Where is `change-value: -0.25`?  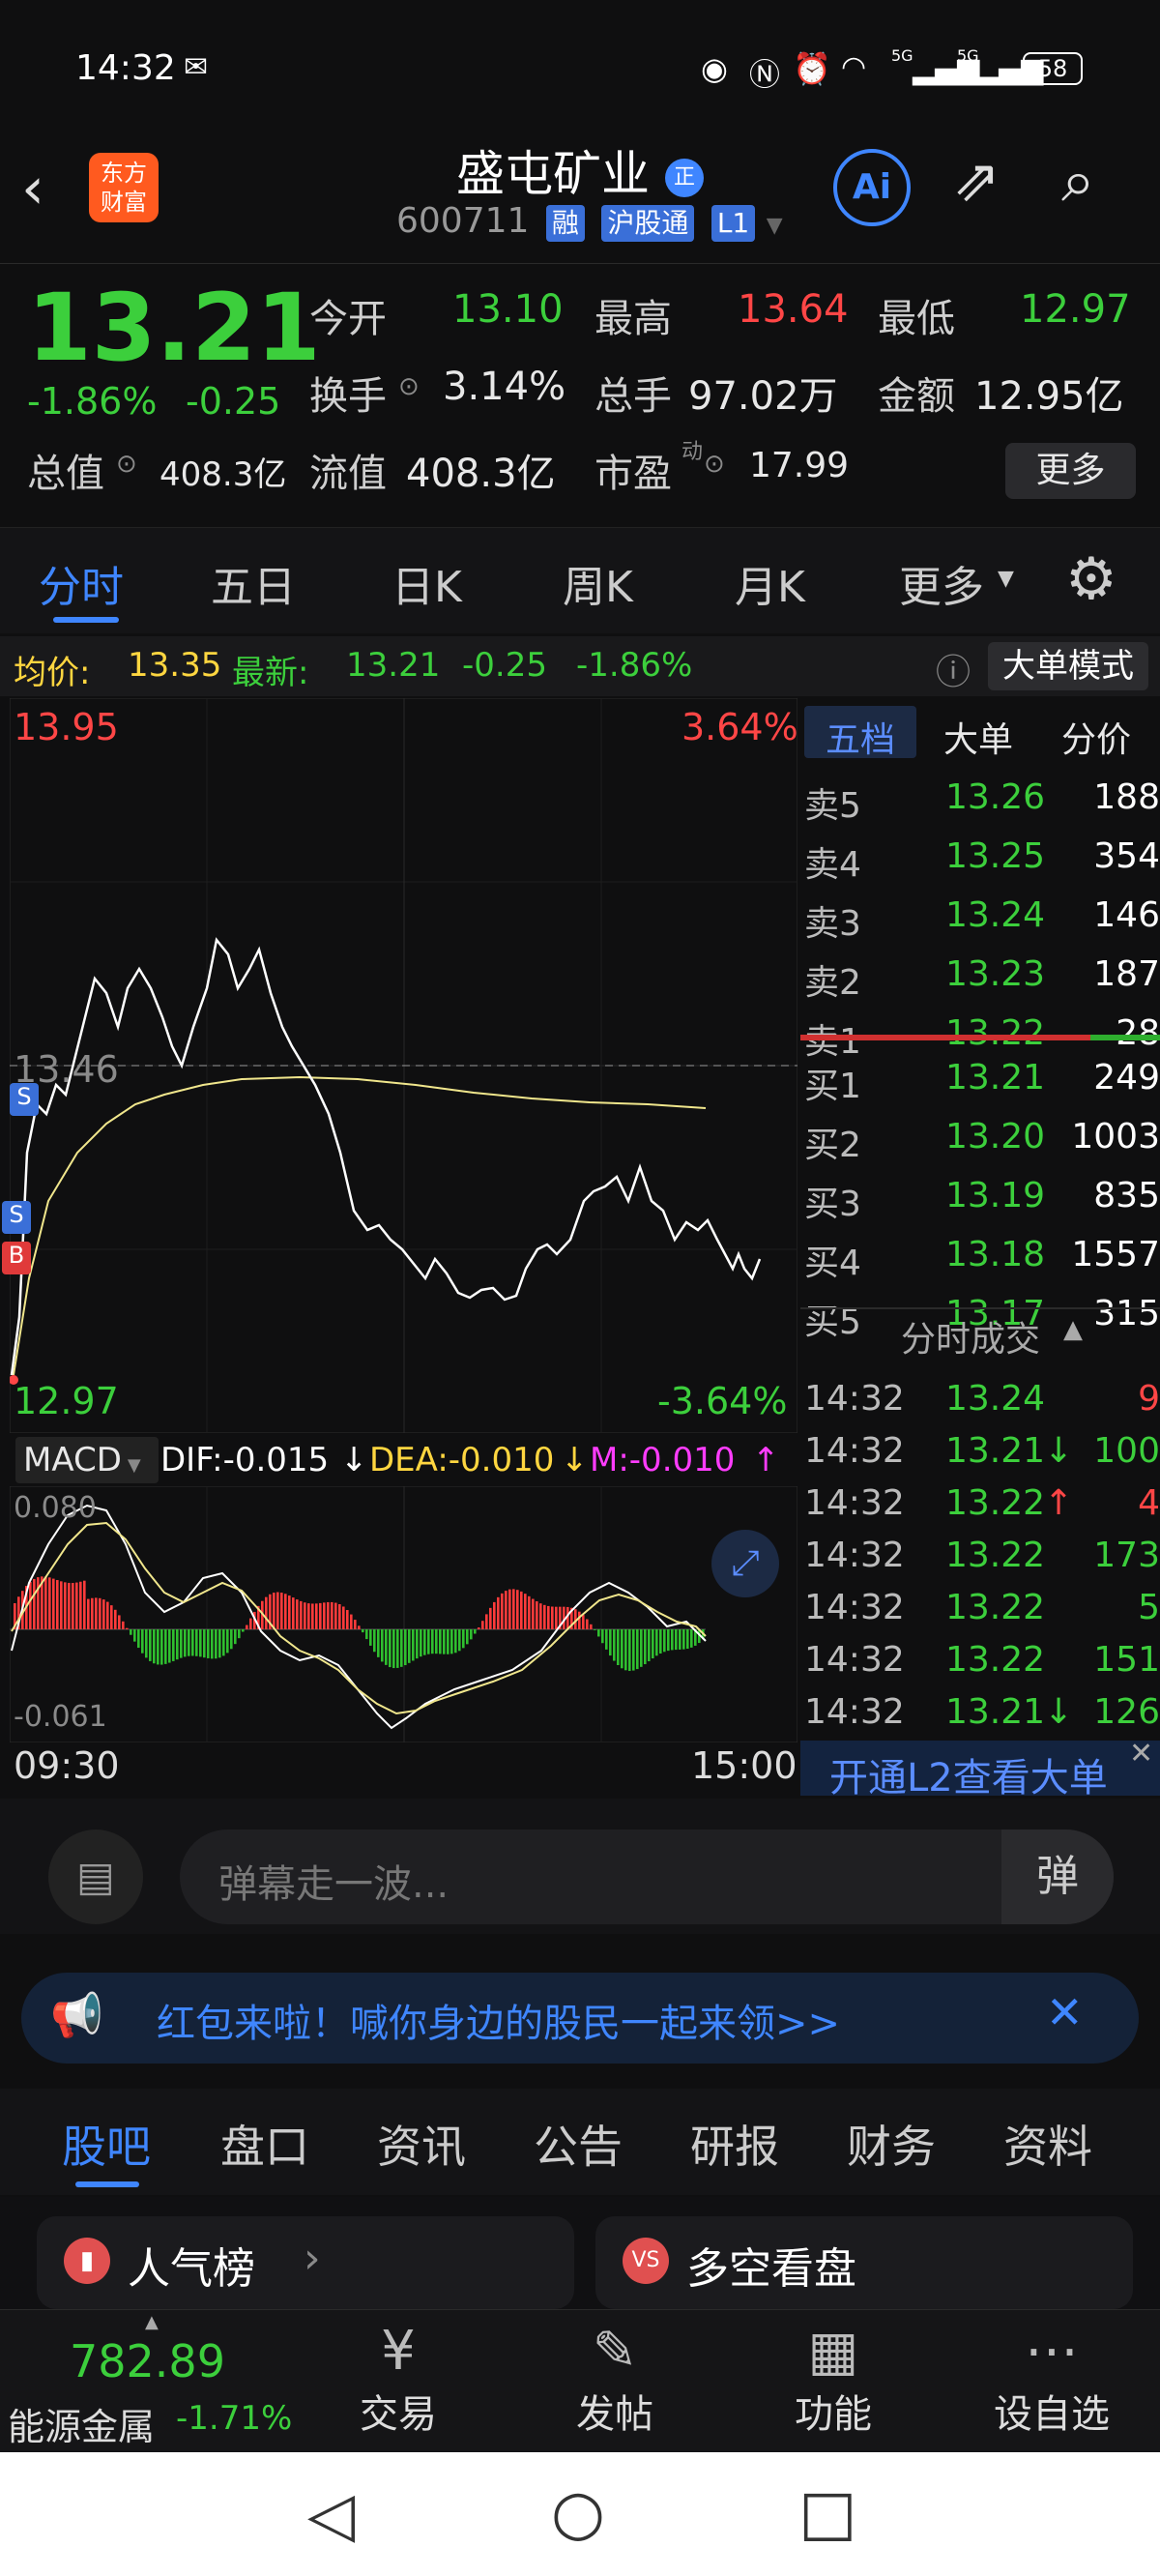
change-value: -0.25 is located at coordinates (233, 401).